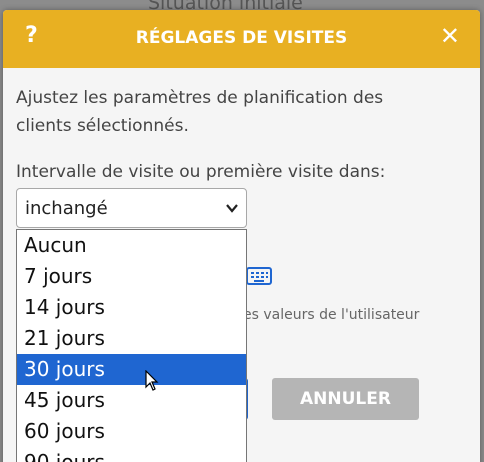 Image resolution: width=484 pixels, height=462 pixels. What do you see at coordinates (131, 245) in the screenshot?
I see `dropdown-option: Aucun` at bounding box center [131, 245].